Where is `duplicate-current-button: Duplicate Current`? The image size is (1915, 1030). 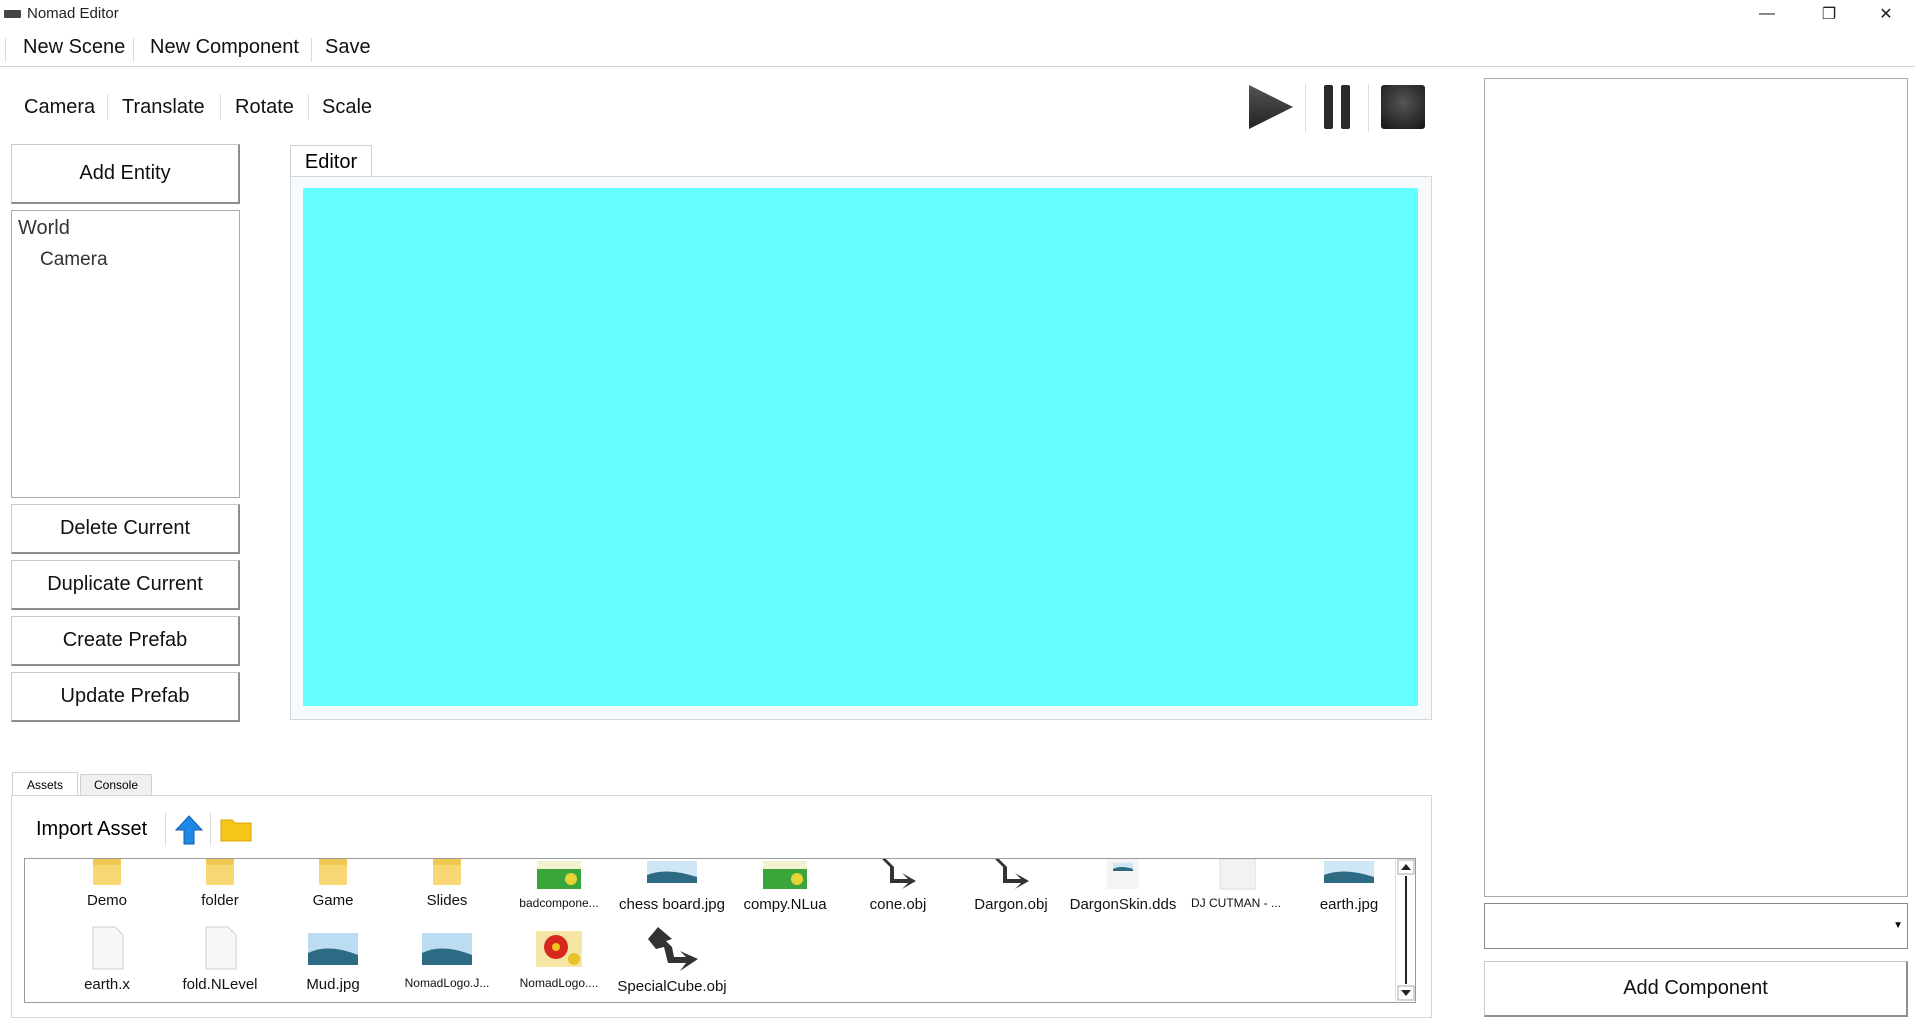
duplicate-current-button: Duplicate Current is located at coordinates (125, 585).